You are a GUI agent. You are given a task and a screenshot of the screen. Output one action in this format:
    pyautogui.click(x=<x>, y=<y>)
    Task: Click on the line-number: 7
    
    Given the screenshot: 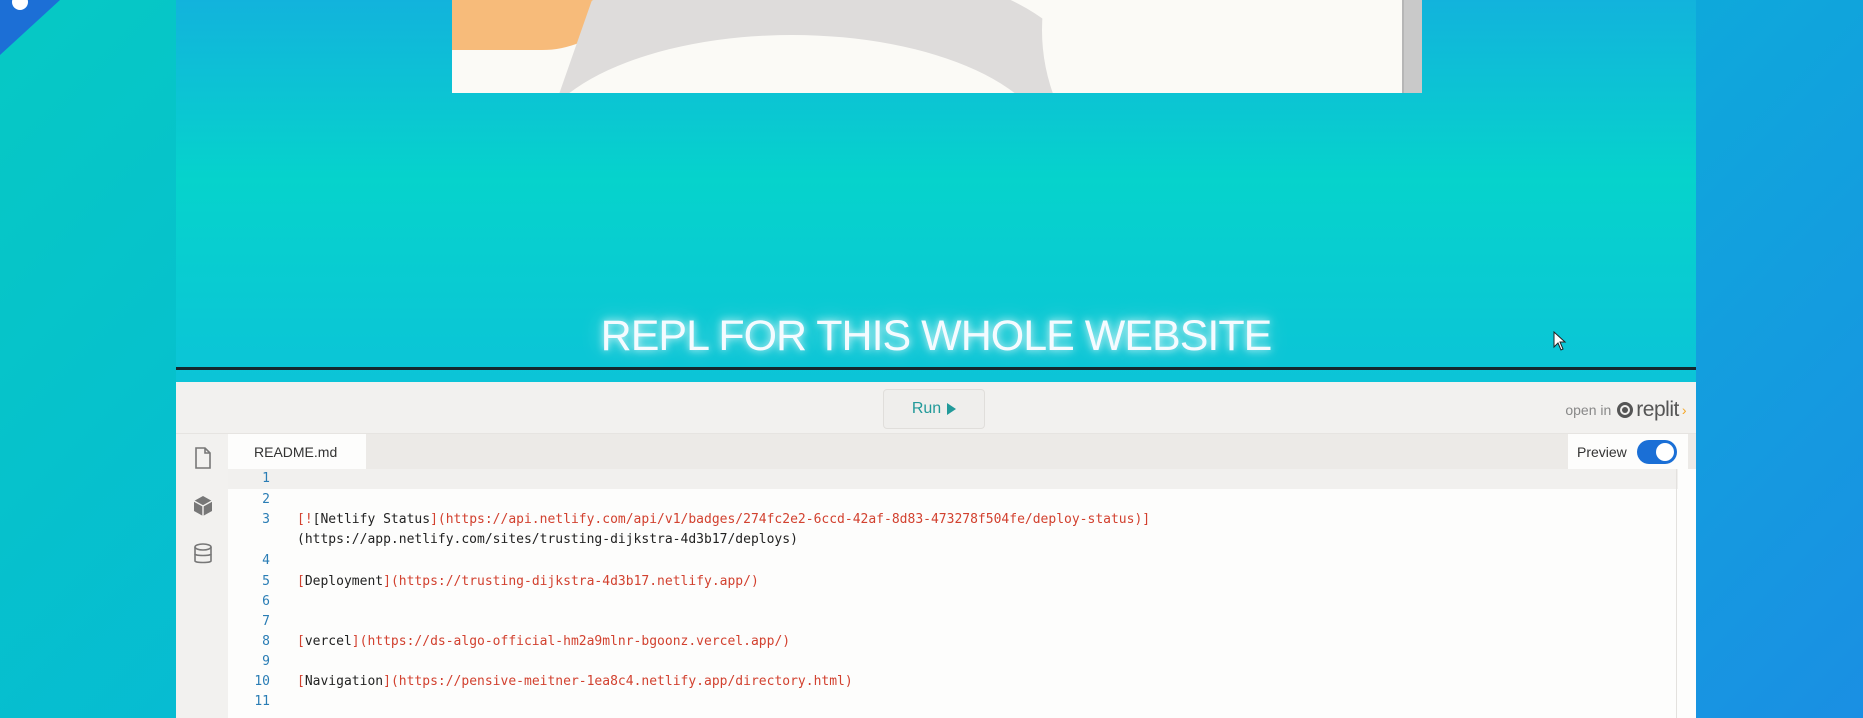 What is the action you would take?
    pyautogui.click(x=266, y=621)
    